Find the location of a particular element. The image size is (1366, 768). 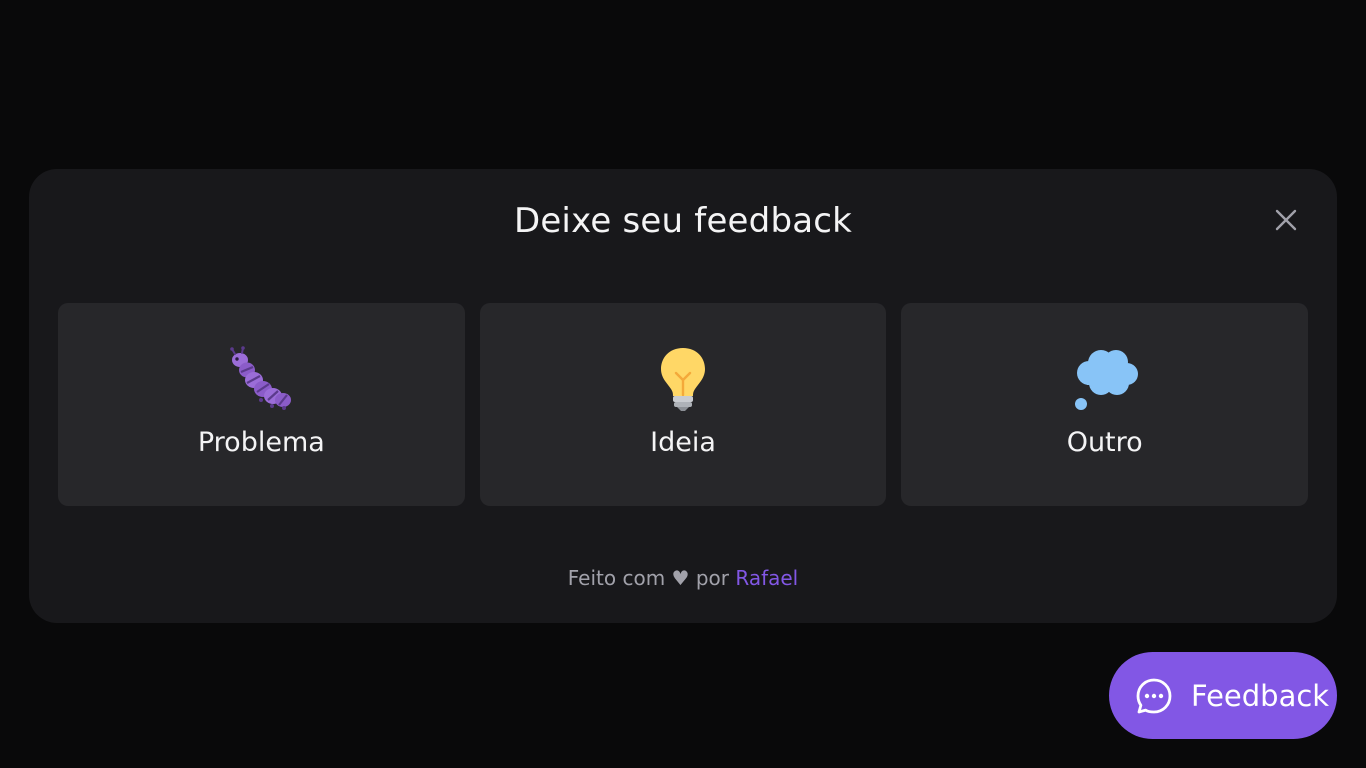

modal-title: Deixe seu feedback is located at coordinates (683, 221).